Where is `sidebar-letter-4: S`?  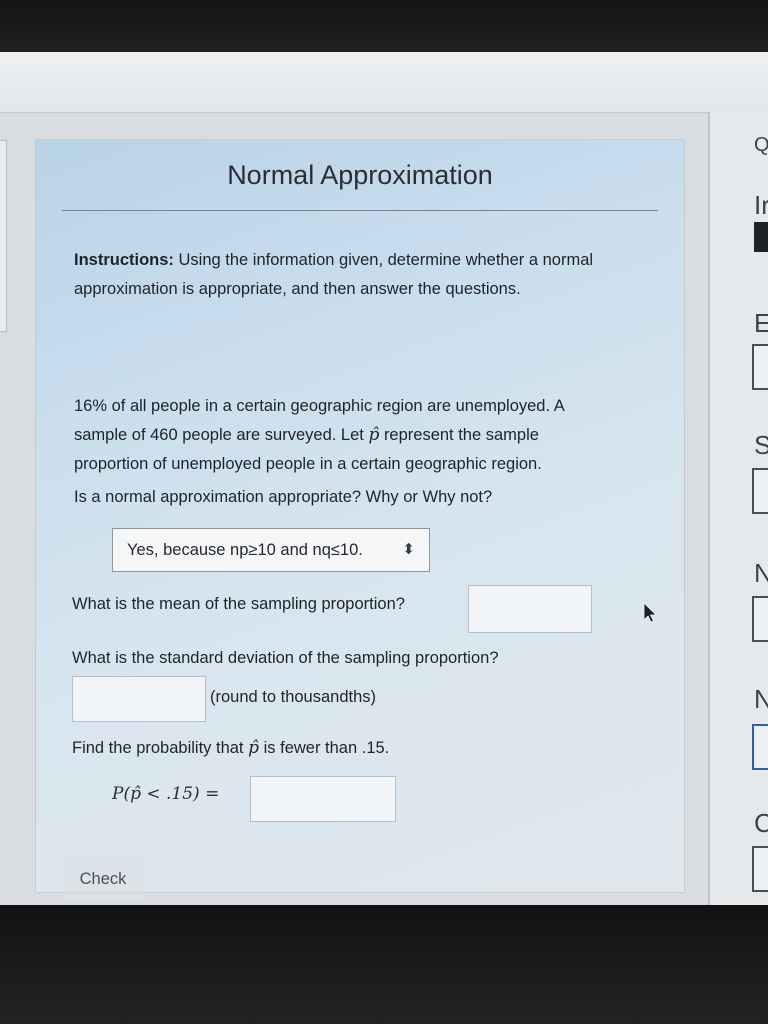 sidebar-letter-4: S is located at coordinates (761, 445).